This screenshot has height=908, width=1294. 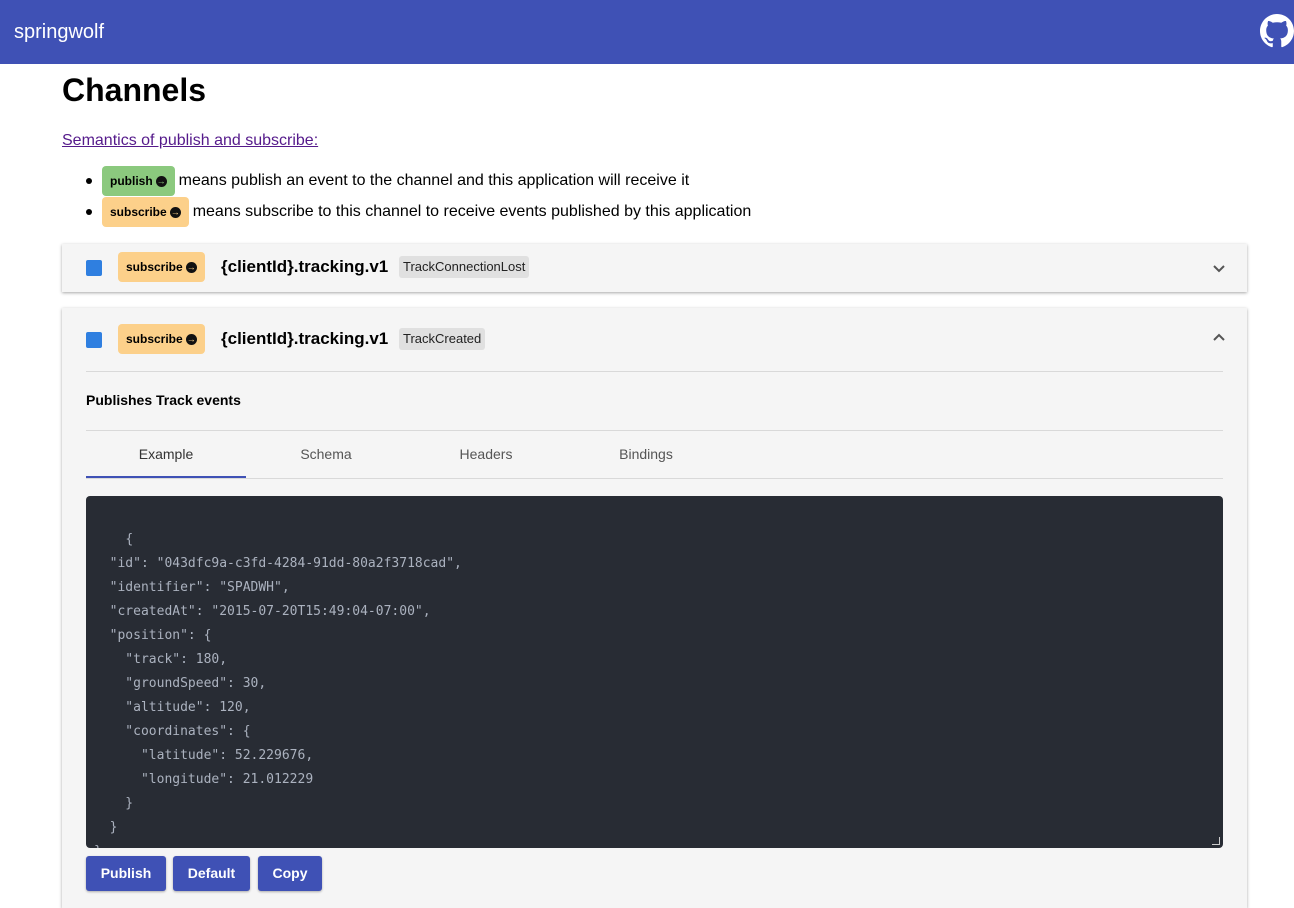 I want to click on semantics-link: Semantics of publish and subscribe:, so click(x=190, y=141).